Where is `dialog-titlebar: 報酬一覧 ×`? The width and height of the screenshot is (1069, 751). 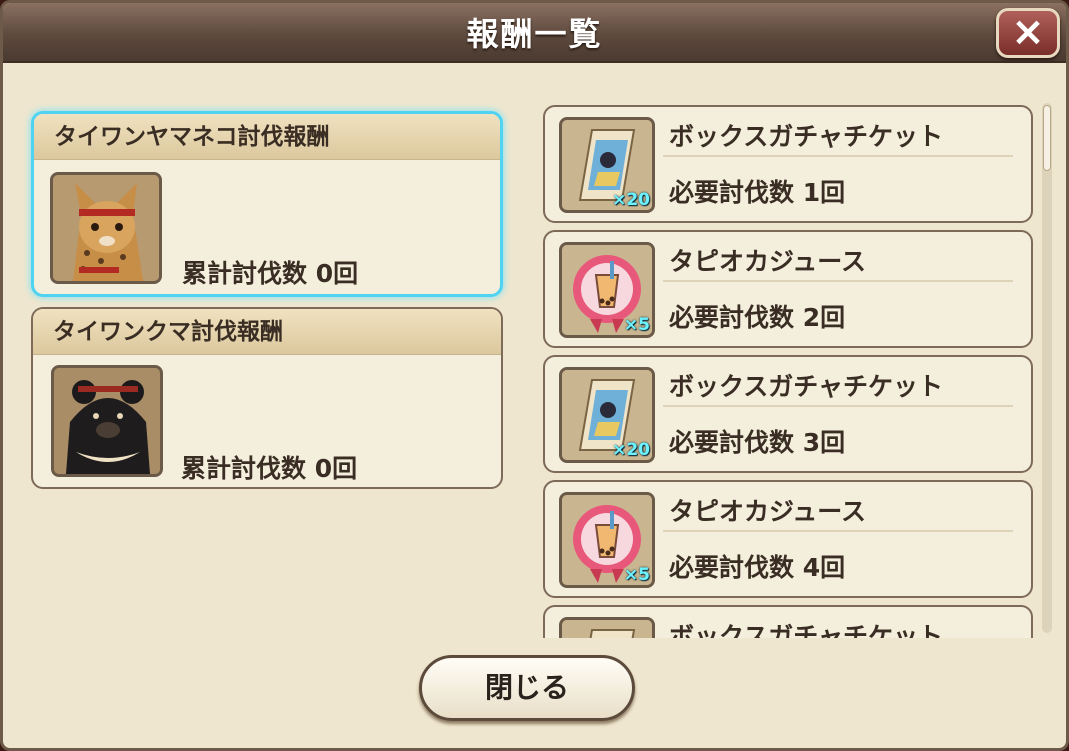
dialog-titlebar: 報酬一覧 × is located at coordinates (534, 33).